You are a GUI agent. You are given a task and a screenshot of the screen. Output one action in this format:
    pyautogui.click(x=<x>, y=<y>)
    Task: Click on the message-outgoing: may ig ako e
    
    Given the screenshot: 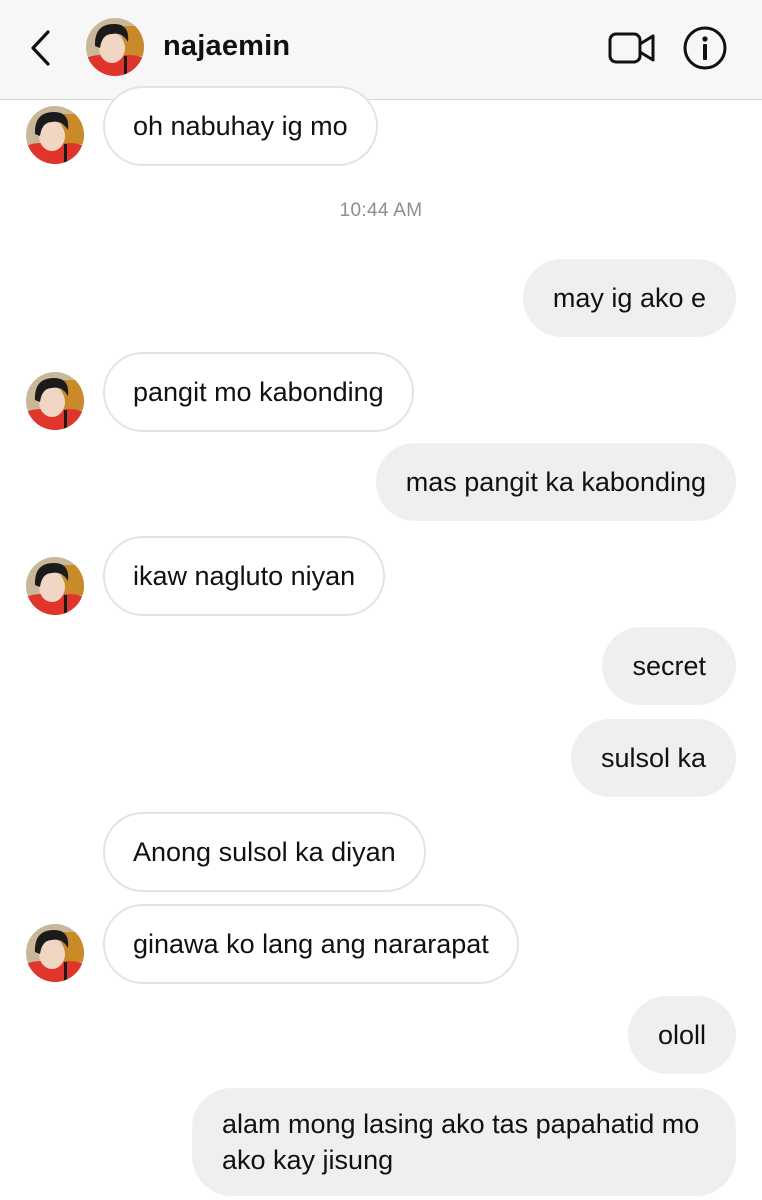 What is the action you would take?
    pyautogui.click(x=629, y=298)
    